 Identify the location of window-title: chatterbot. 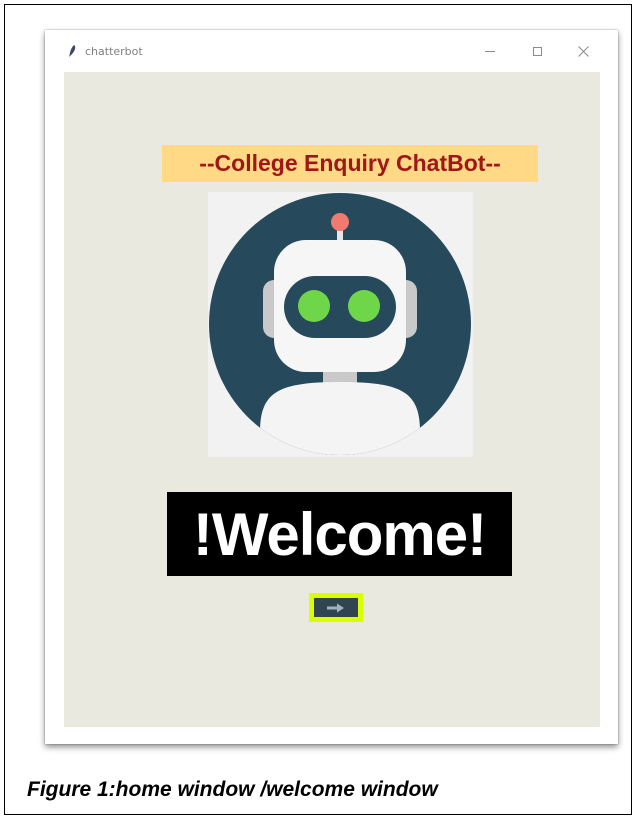
(114, 51).